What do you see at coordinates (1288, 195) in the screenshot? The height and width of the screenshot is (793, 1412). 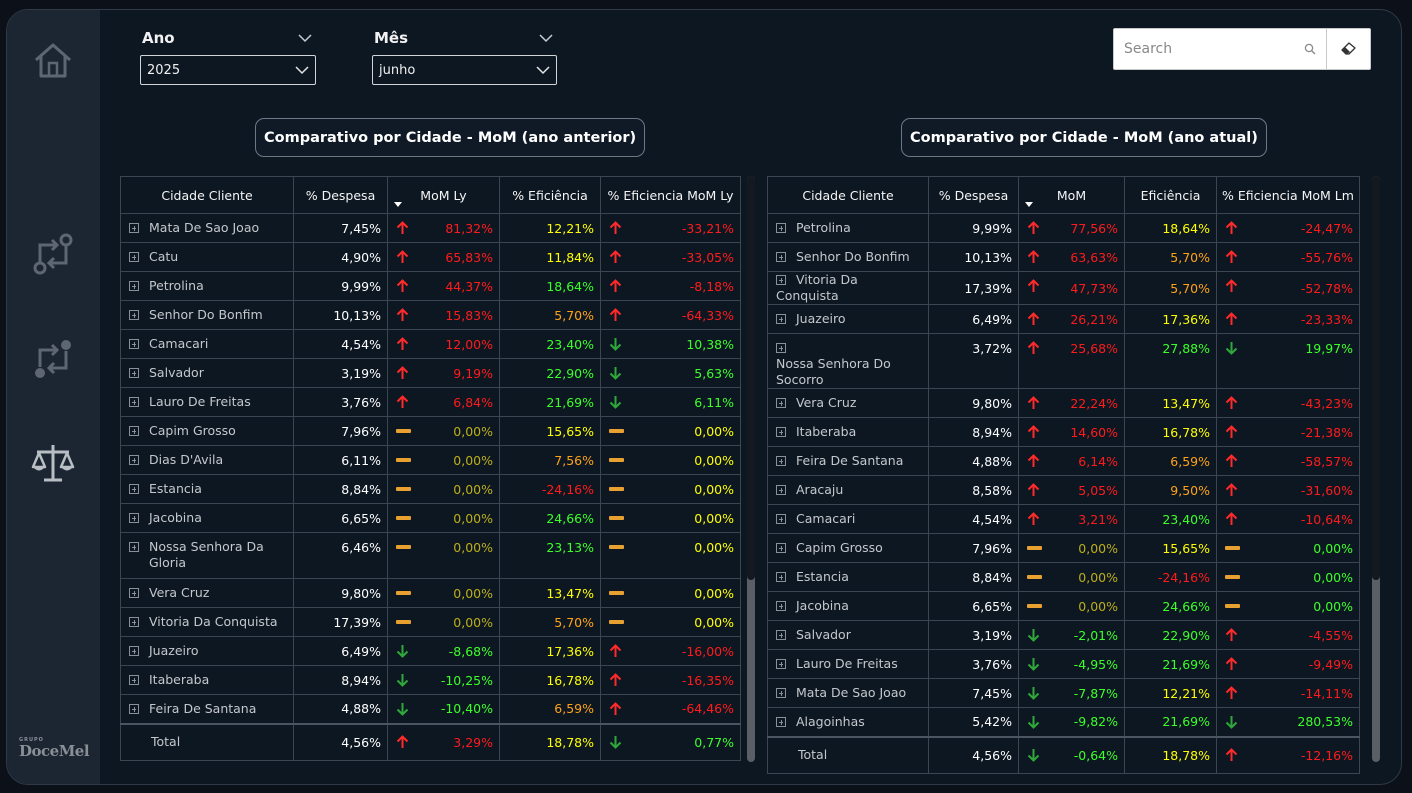 I see `col-header-eficiencia-mom: % Eficiencia MoM Lm` at bounding box center [1288, 195].